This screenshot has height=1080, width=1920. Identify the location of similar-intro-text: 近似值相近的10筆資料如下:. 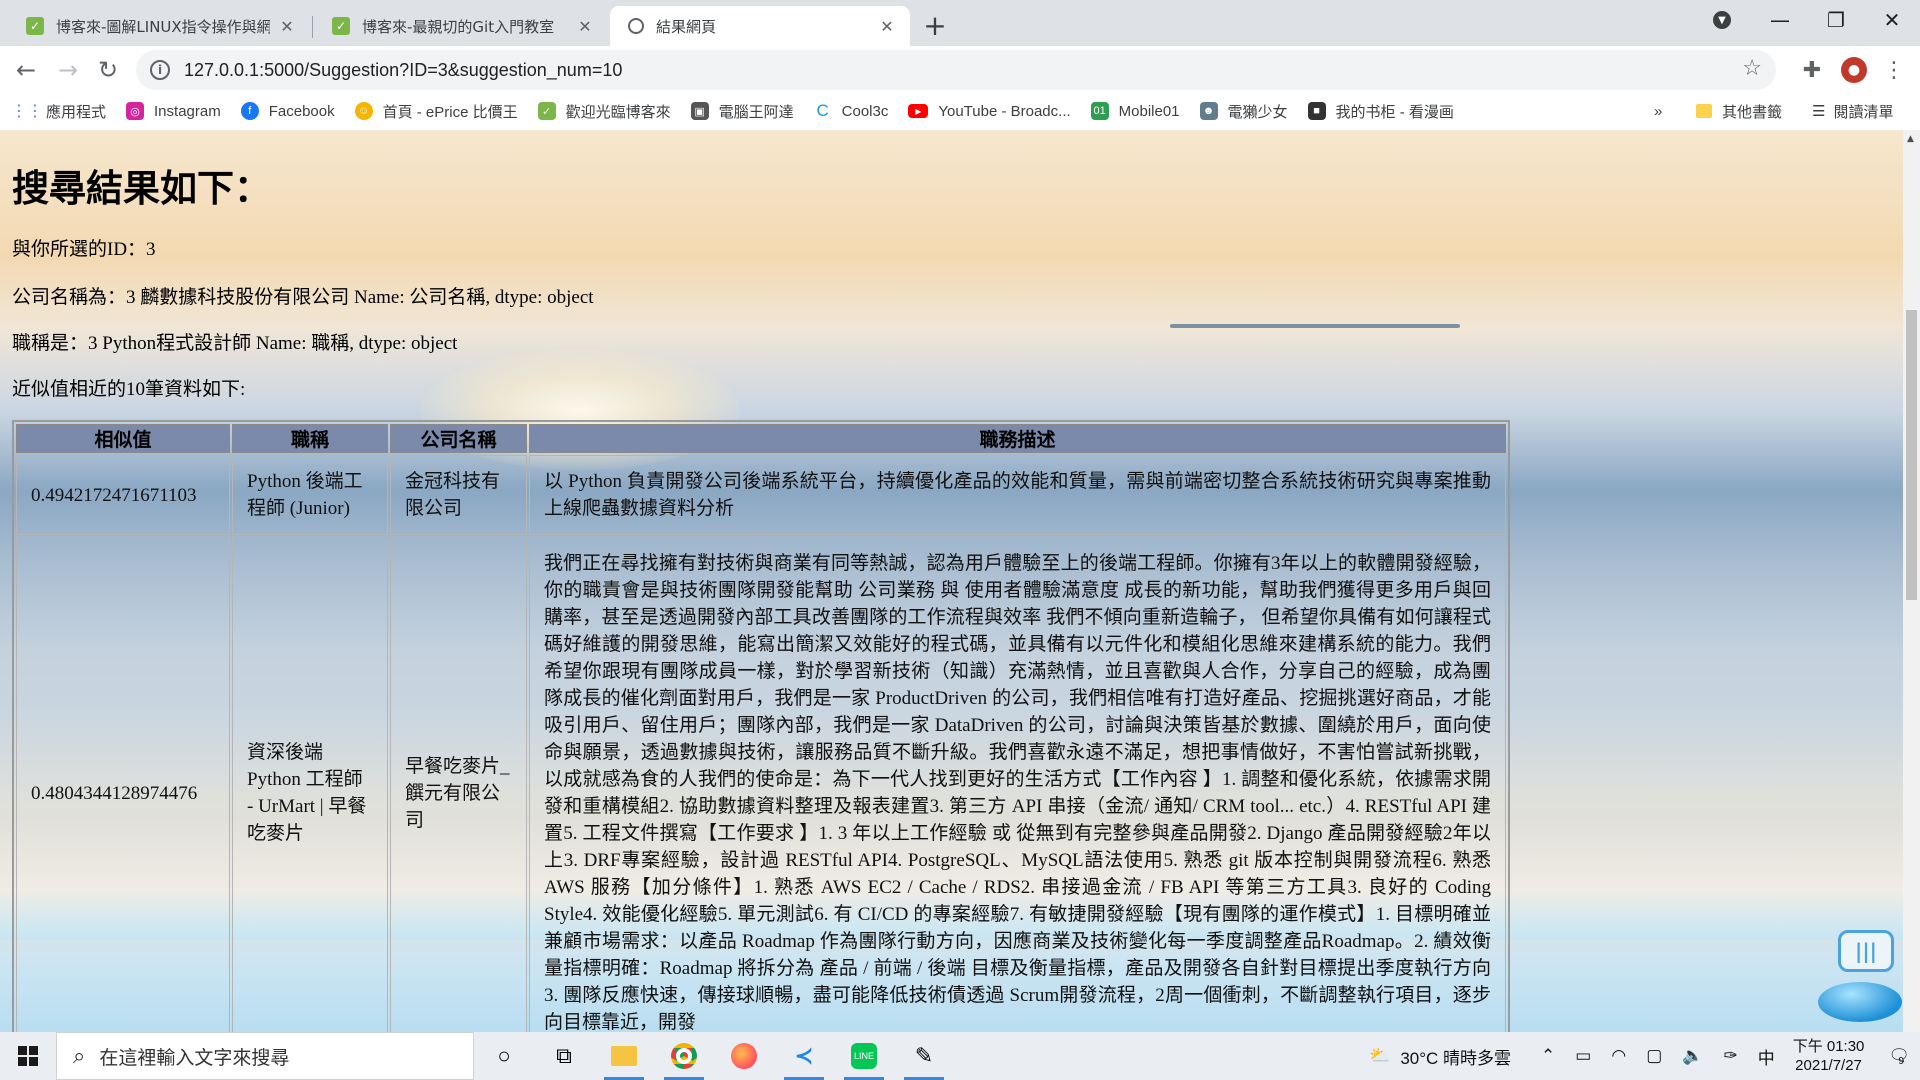
(129, 389).